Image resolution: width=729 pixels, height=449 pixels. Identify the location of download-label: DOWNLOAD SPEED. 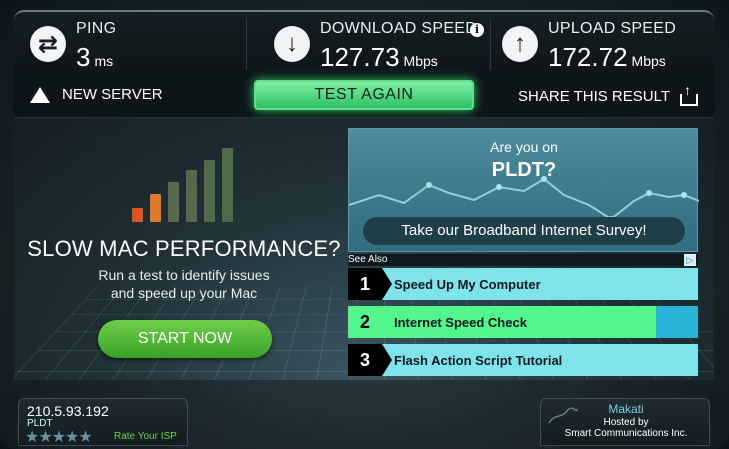
(399, 28).